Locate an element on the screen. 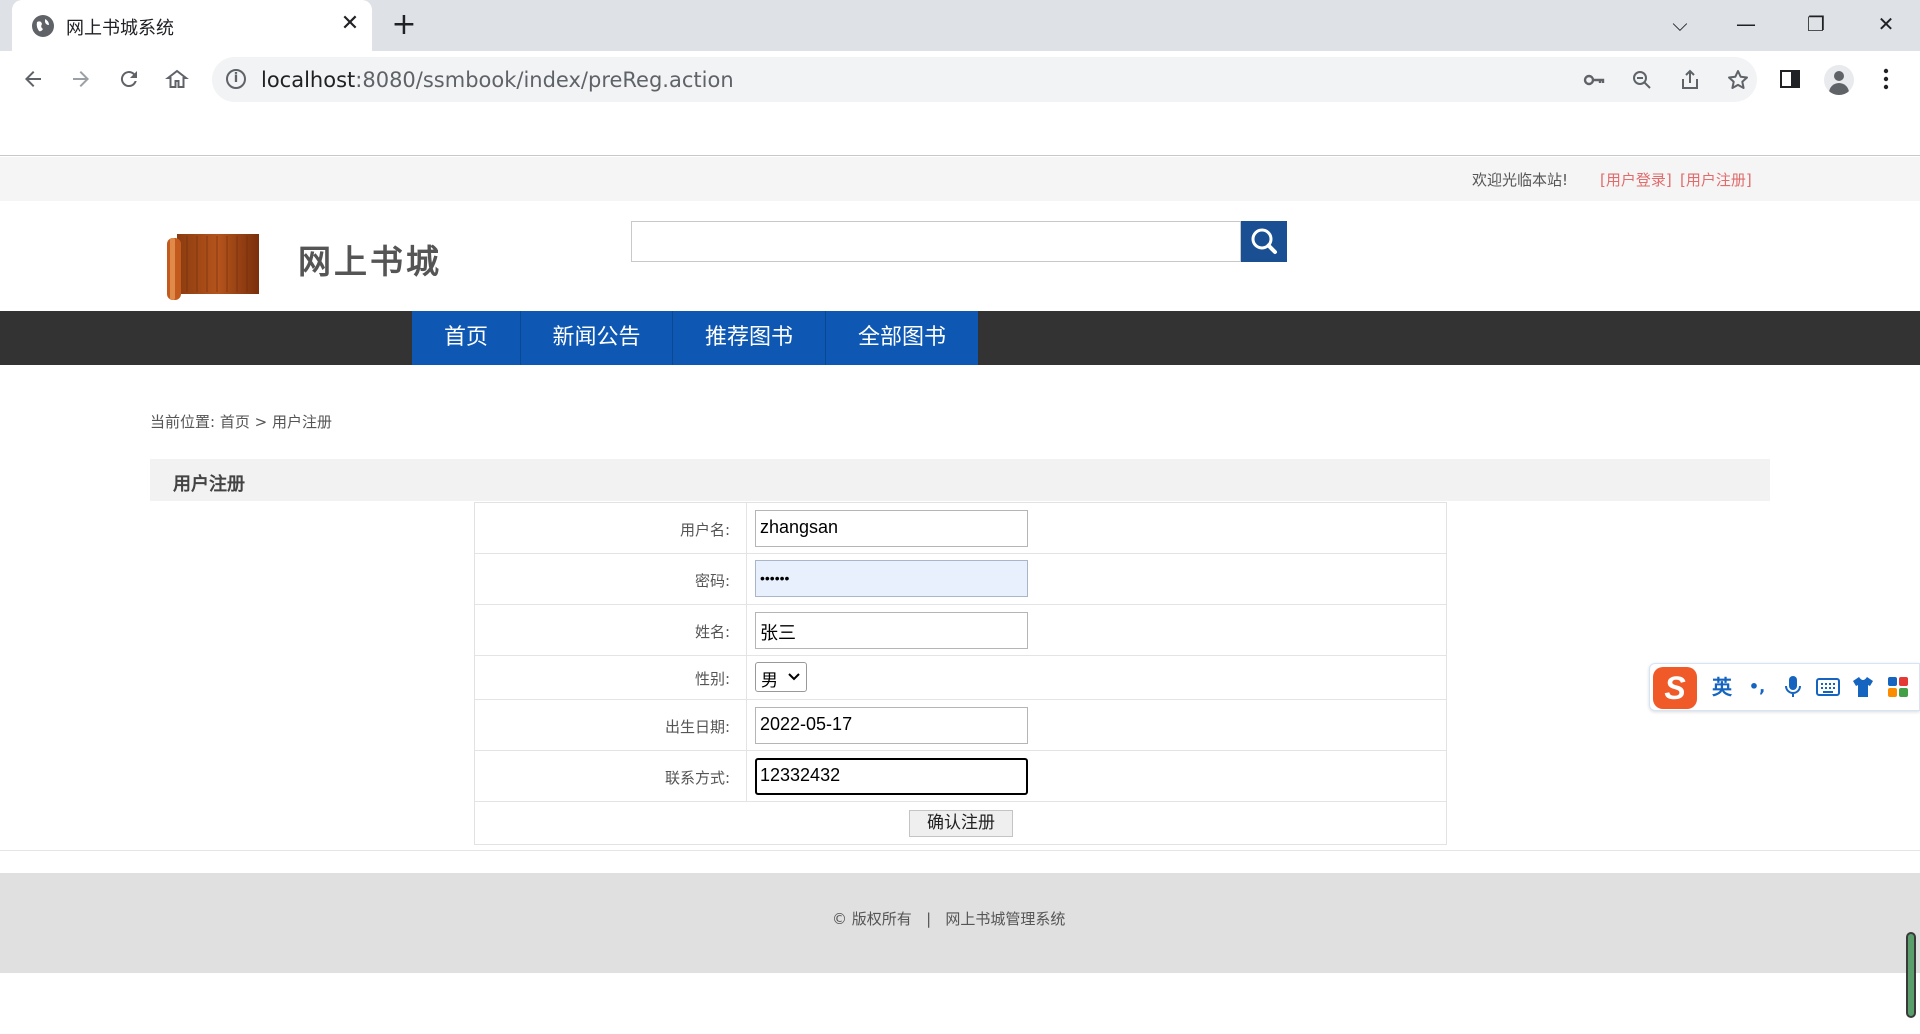 This screenshot has width=1920, height=1034. home-icon is located at coordinates (177, 79).